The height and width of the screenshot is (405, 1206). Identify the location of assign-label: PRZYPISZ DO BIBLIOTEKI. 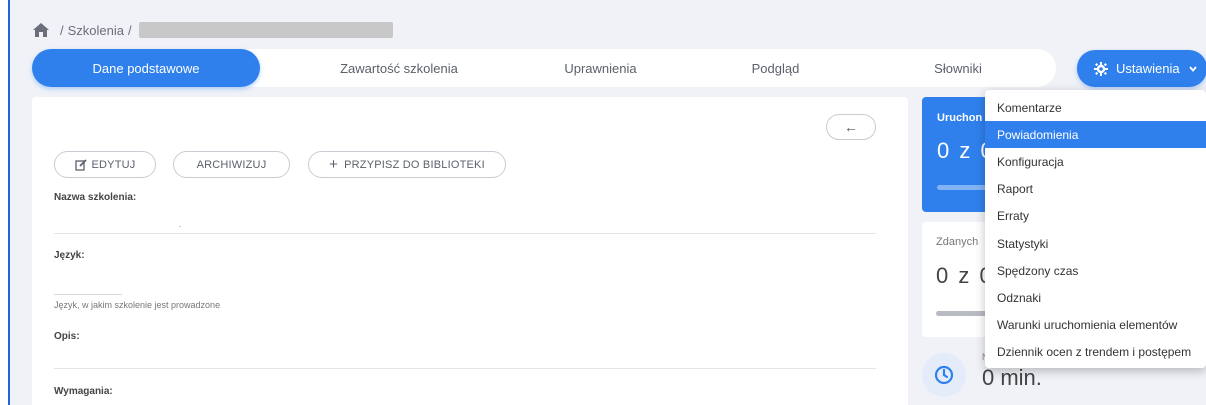
(414, 164).